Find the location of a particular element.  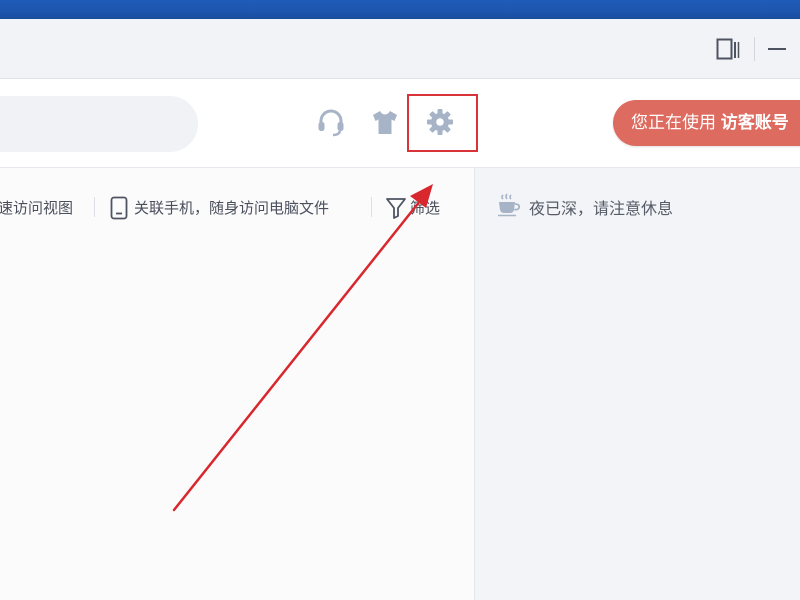

rest-reminder-text: 夜已深，请注意休息 is located at coordinates (601, 208).